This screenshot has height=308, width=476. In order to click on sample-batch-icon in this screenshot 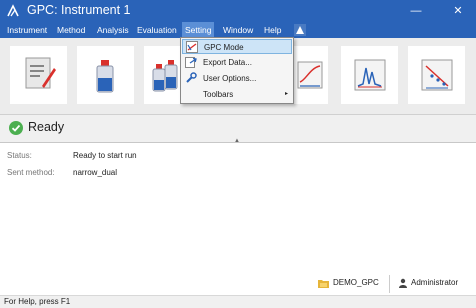, I will do `click(165, 76)`.